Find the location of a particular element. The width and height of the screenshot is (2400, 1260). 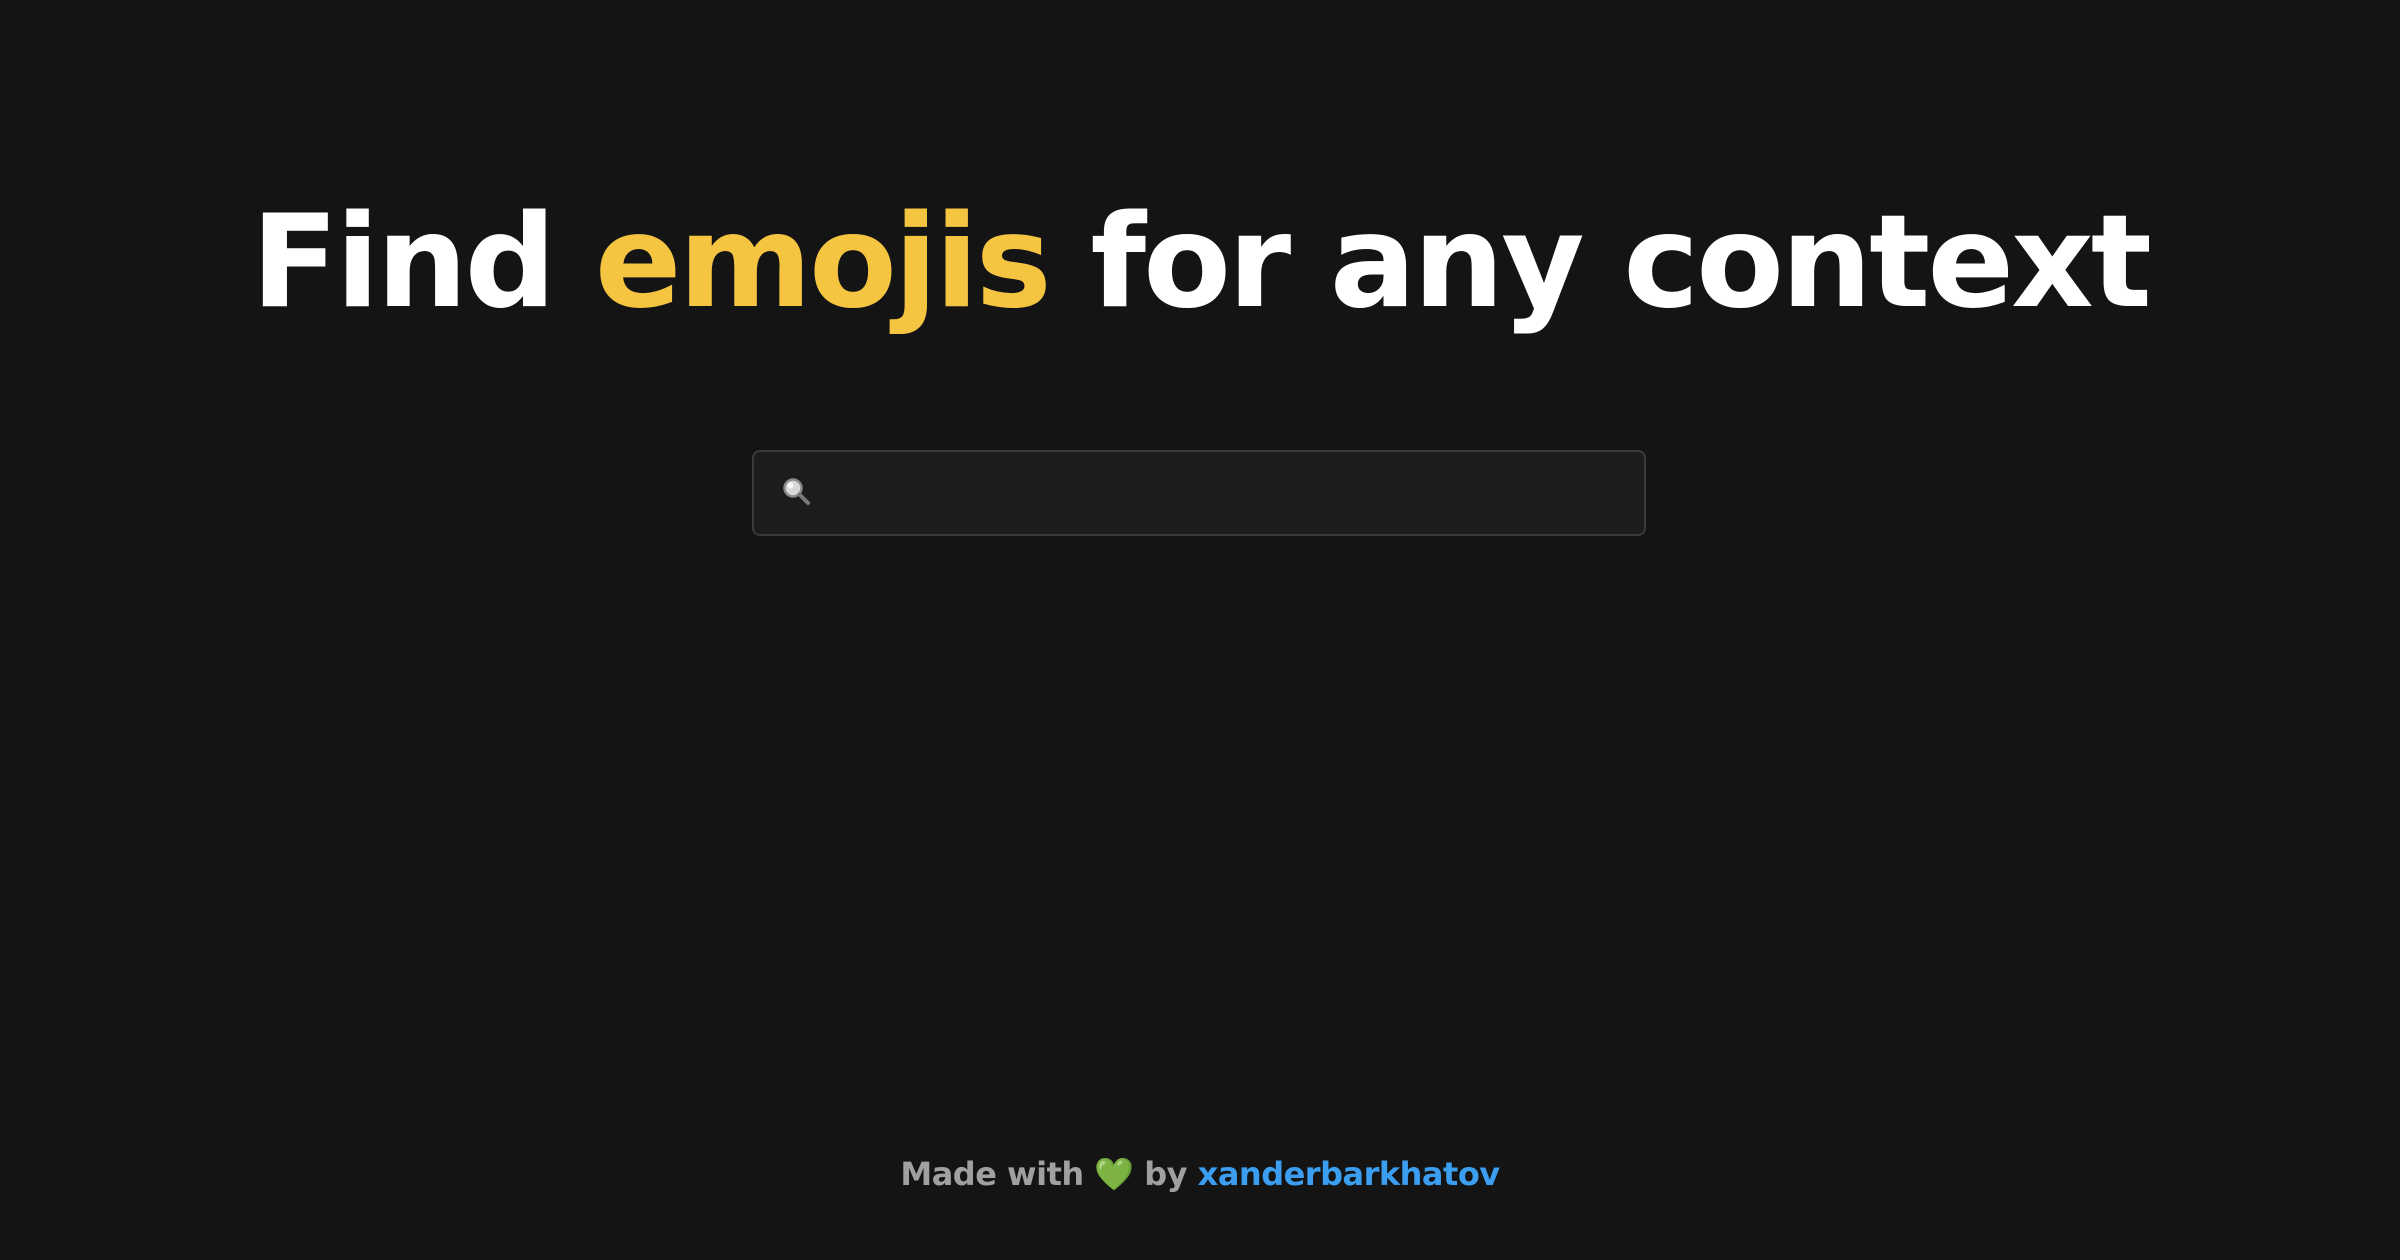

footer-made-with: Made with is located at coordinates (997, 1174).